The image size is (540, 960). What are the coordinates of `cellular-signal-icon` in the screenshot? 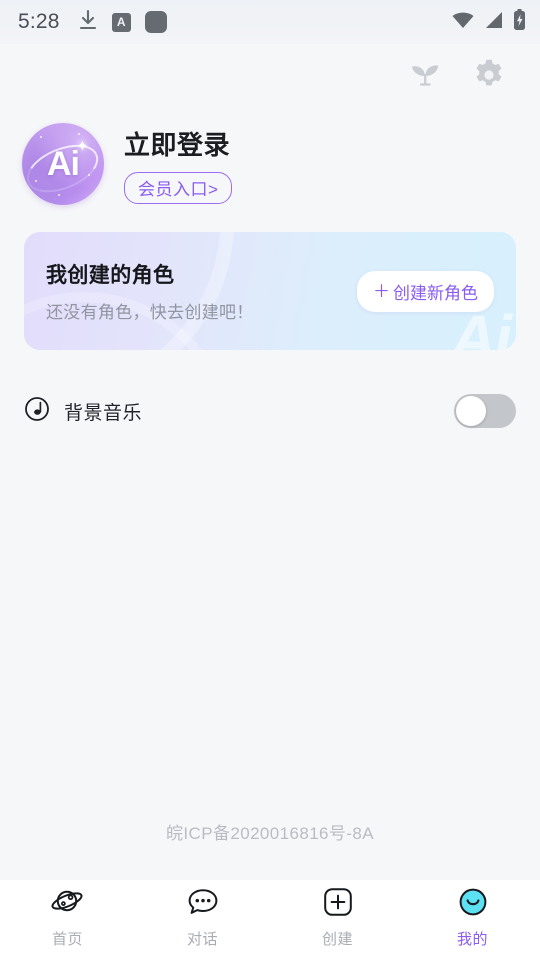 It's located at (494, 22).